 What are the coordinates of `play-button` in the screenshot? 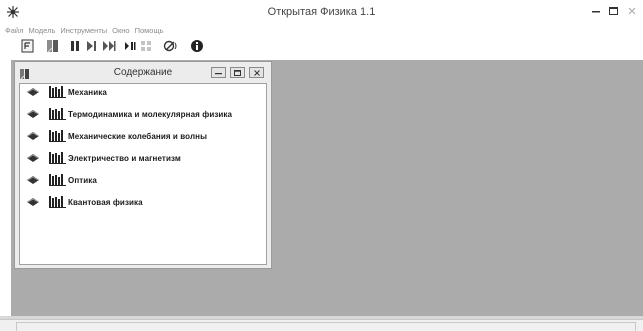 It's located at (109, 48).